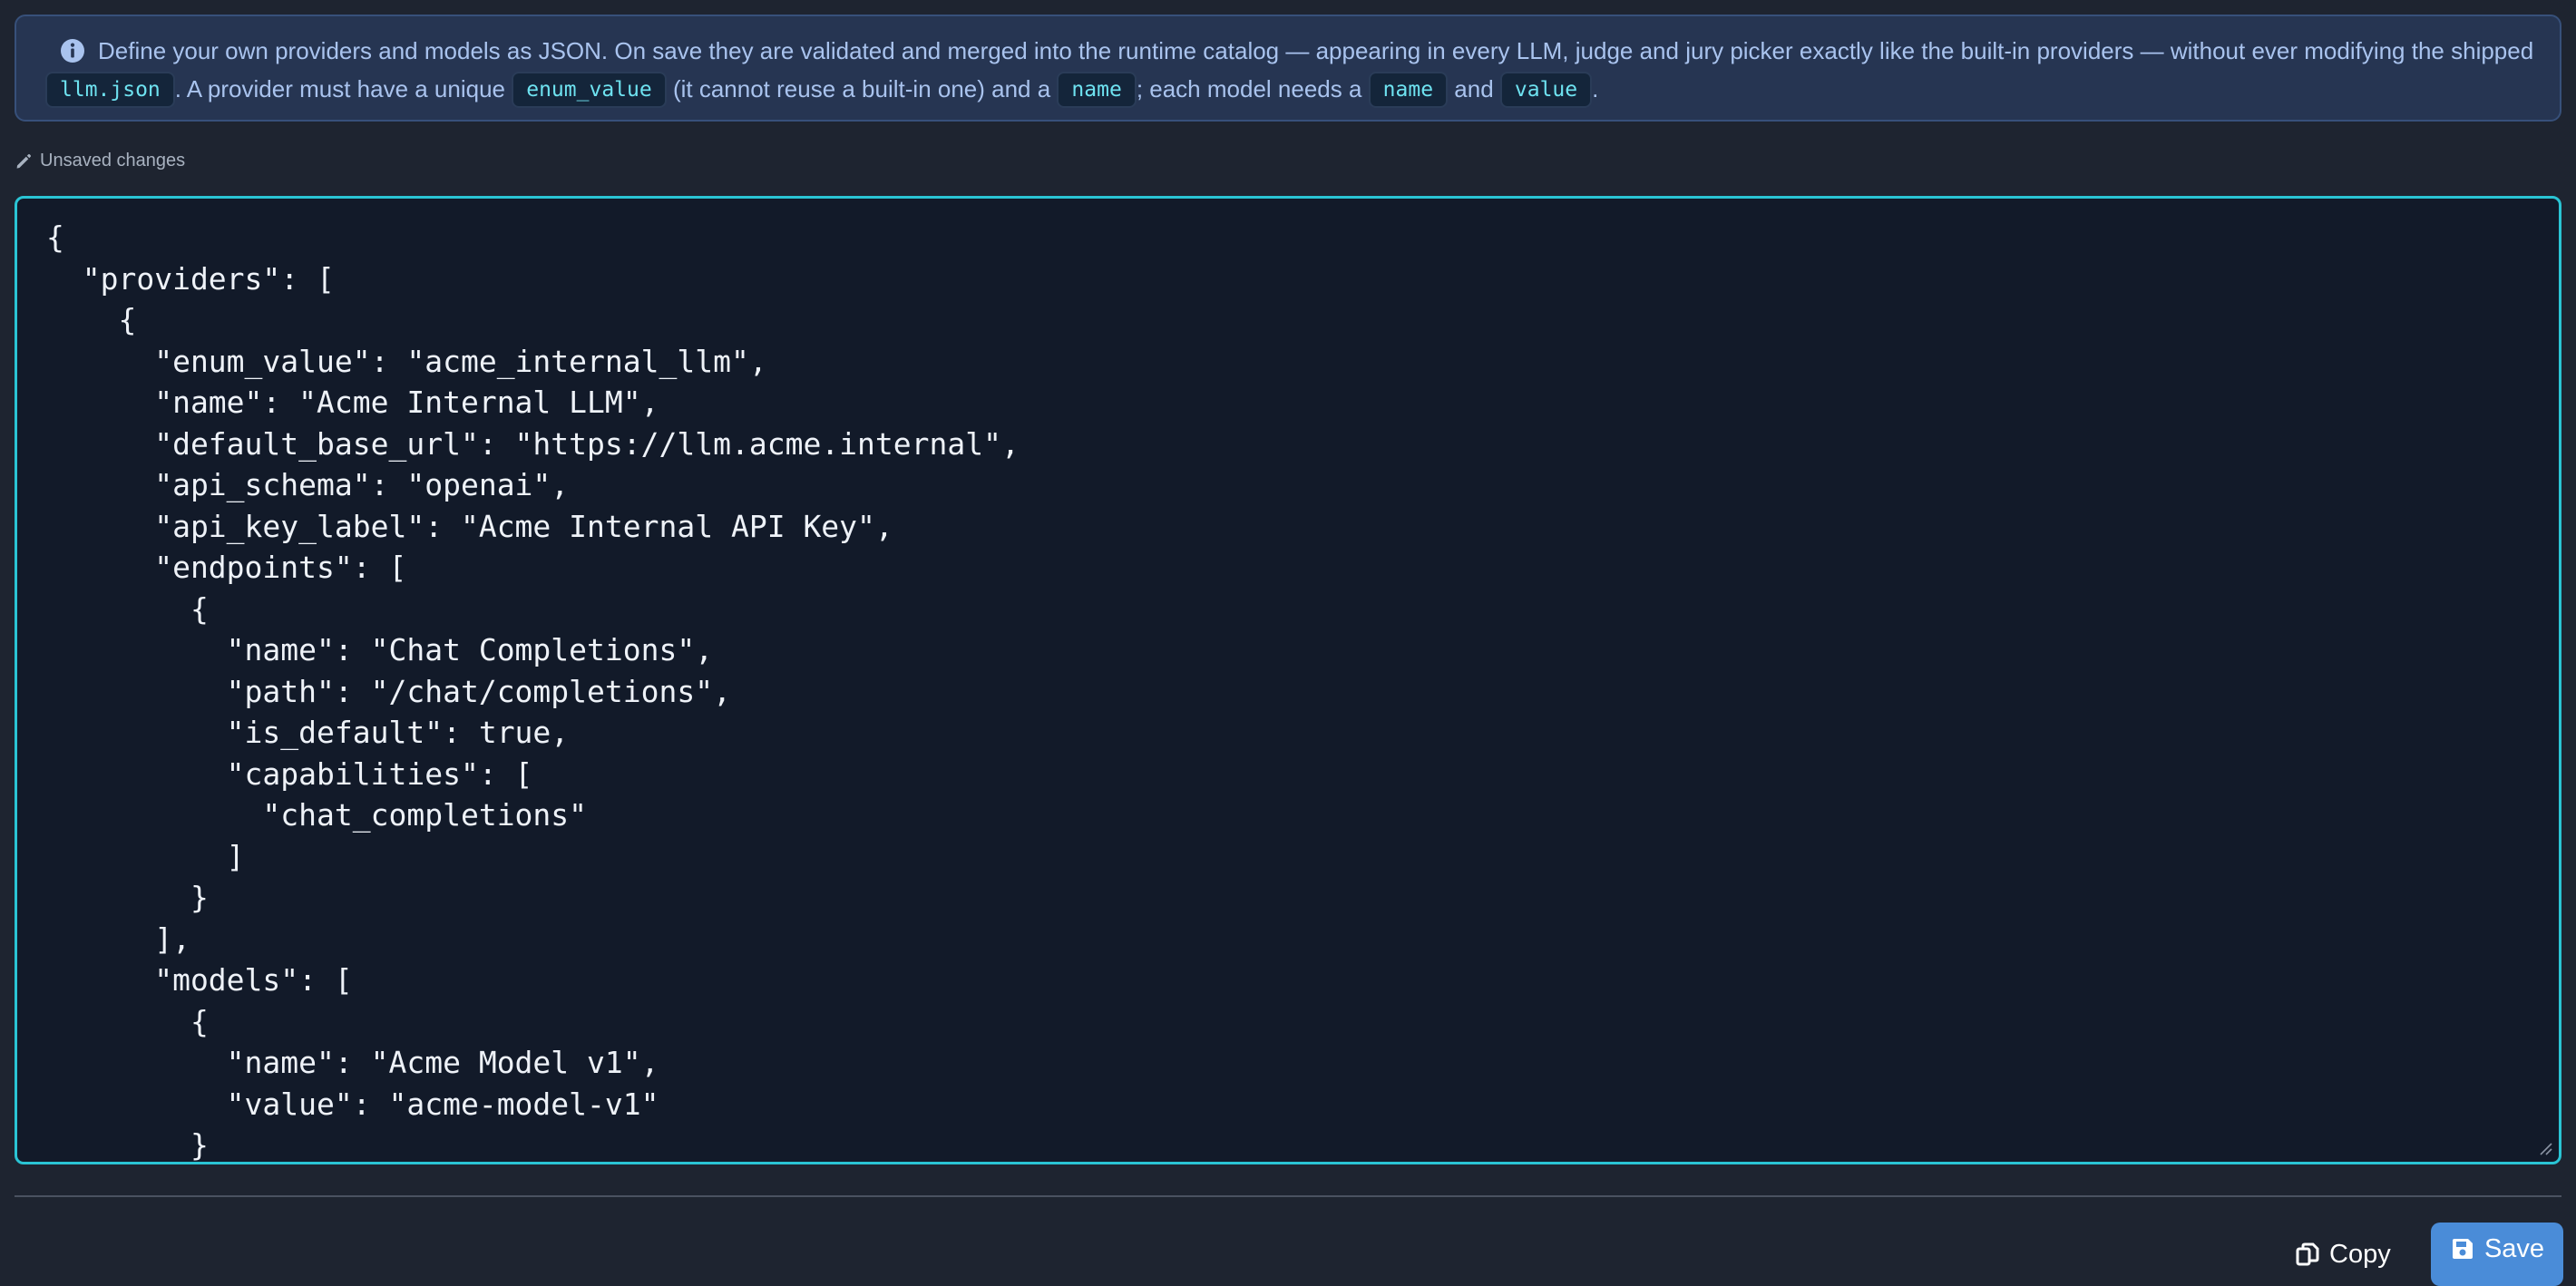 This screenshot has width=2576, height=1286. I want to click on code-value: value, so click(1546, 90).